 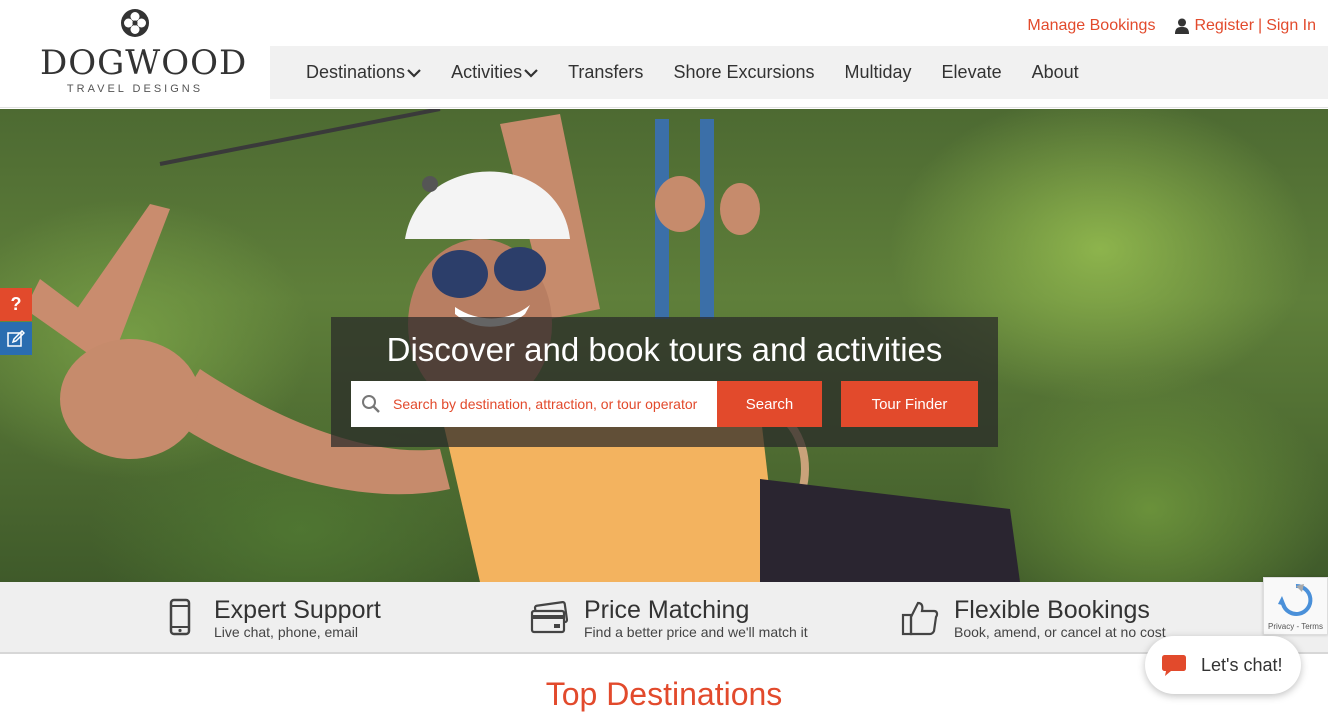 What do you see at coordinates (356, 72) in the screenshot?
I see `nav-label: Destinations` at bounding box center [356, 72].